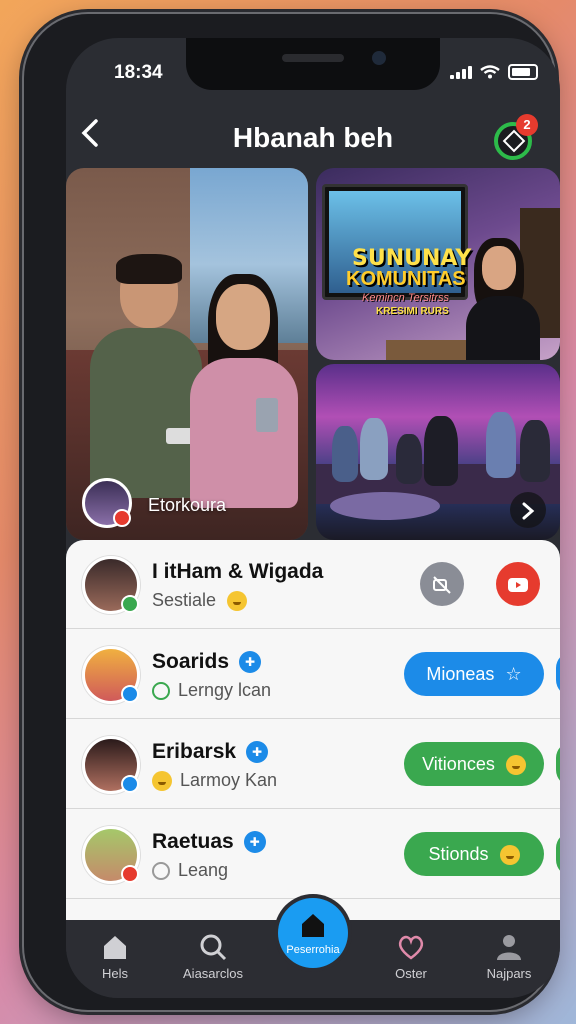  I want to click on search-icon, so click(213, 947).